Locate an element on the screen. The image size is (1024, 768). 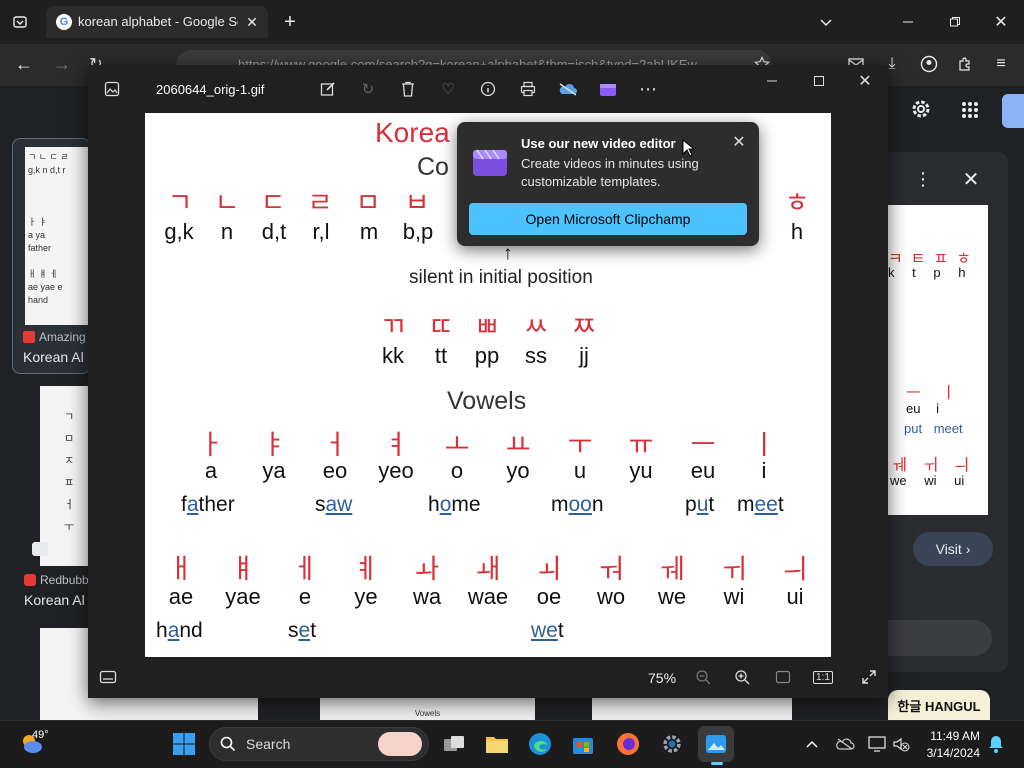
compound-vowel-rom: yae is located at coordinates (243, 596).